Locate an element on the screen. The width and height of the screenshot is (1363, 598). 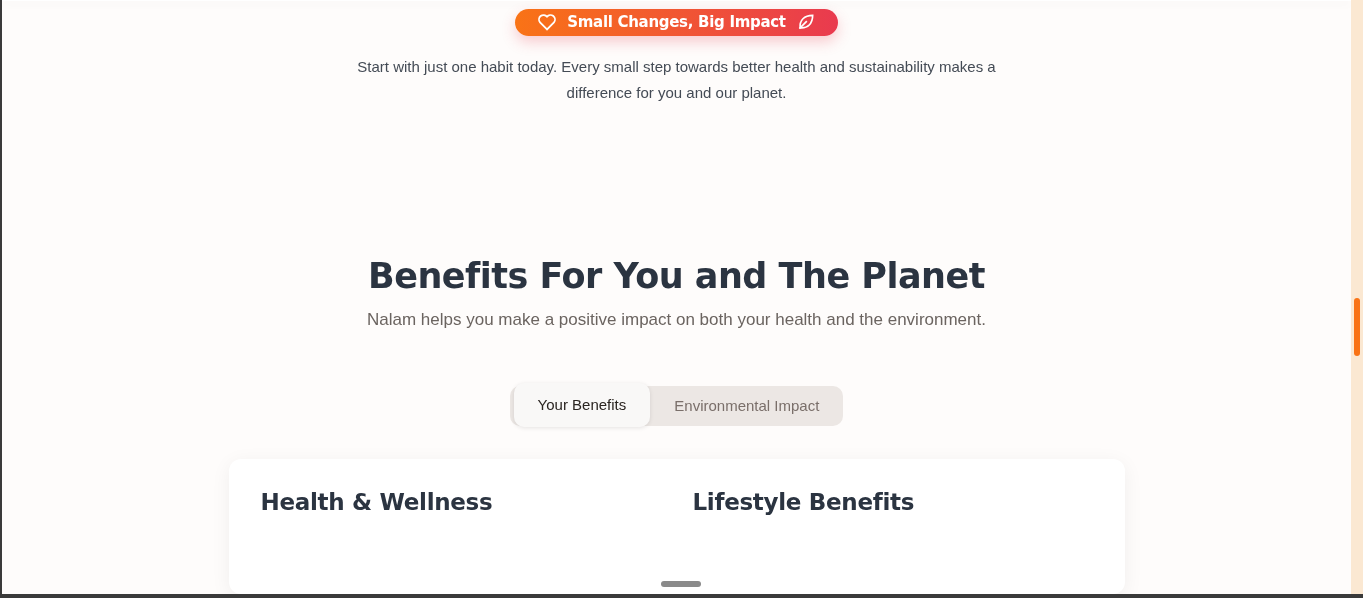
section-title: Benefits For You and The Planet is located at coordinates (676, 275).